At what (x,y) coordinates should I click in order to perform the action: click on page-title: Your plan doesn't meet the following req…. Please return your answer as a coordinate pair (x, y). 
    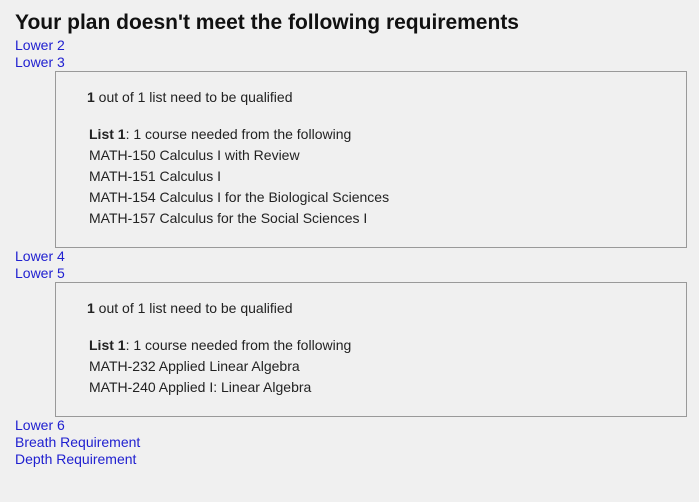
    Looking at the image, I should click on (267, 22).